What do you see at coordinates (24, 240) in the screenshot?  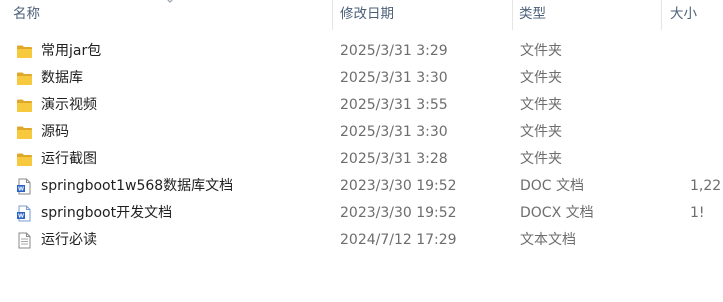 I see `text-file-icon` at bounding box center [24, 240].